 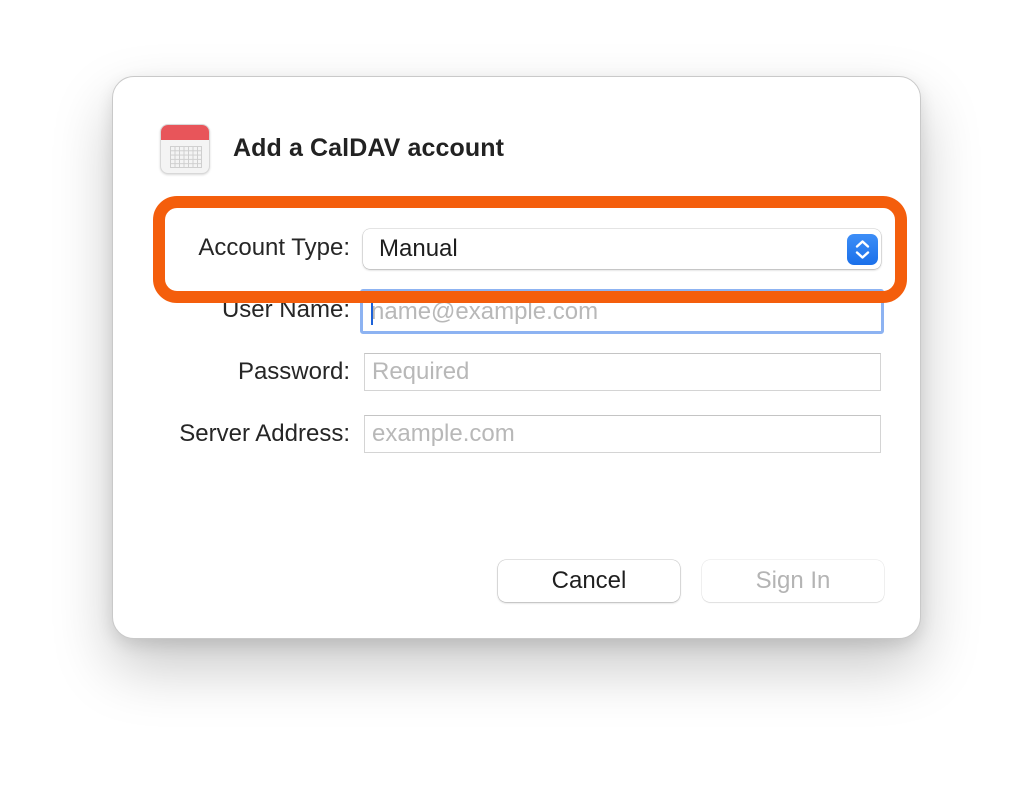 What do you see at coordinates (589, 581) in the screenshot?
I see `cancel-button: Cancel` at bounding box center [589, 581].